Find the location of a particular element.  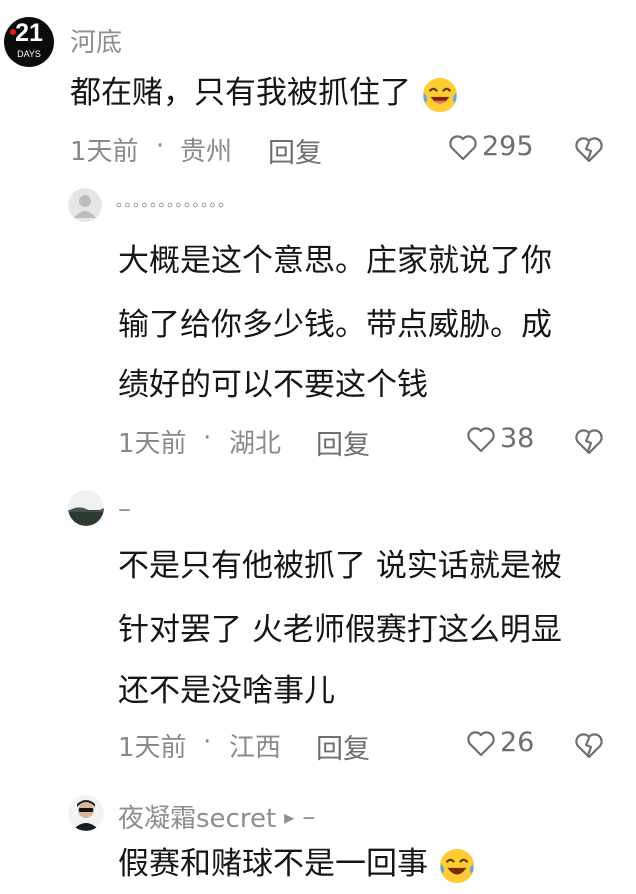

comment-2-like-count: 38 is located at coordinates (517, 438).